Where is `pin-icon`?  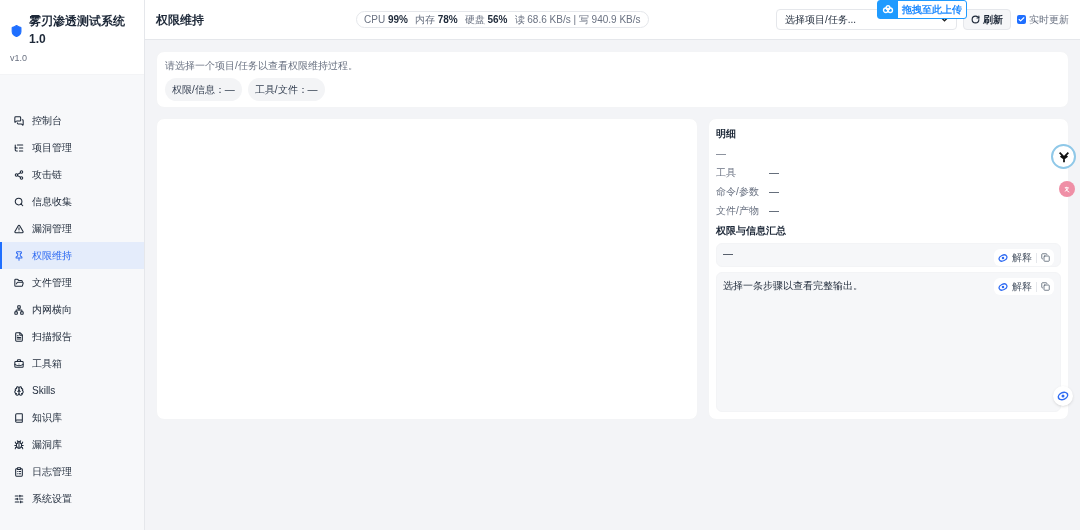
pin-icon is located at coordinates (19, 255).